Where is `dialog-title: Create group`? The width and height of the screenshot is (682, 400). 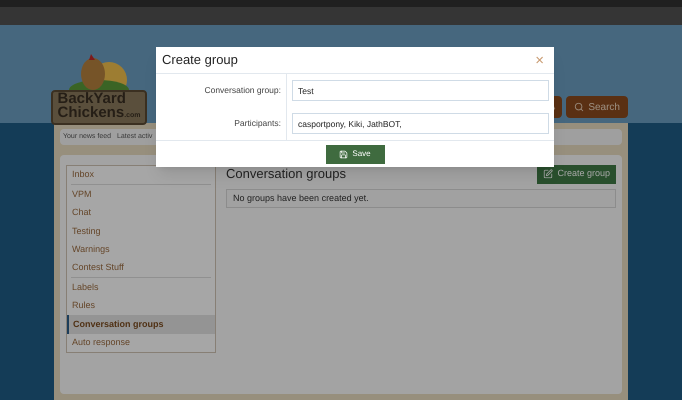 dialog-title: Create group is located at coordinates (200, 60).